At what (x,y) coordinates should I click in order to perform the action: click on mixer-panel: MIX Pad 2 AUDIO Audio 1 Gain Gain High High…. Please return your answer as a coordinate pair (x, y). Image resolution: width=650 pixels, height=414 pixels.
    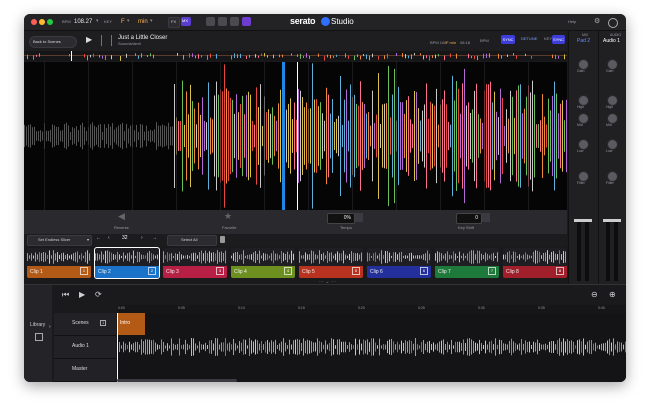
    Looking at the image, I should click on (597, 157).